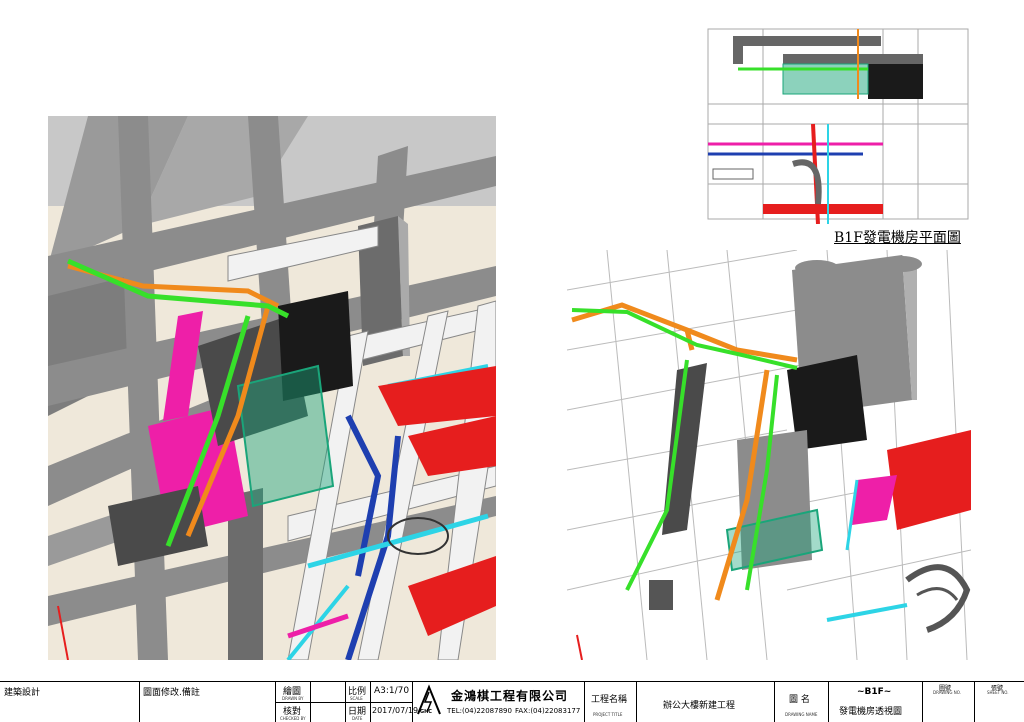  I want to click on company-tel: TEL:(04)22087890, so click(479, 711).